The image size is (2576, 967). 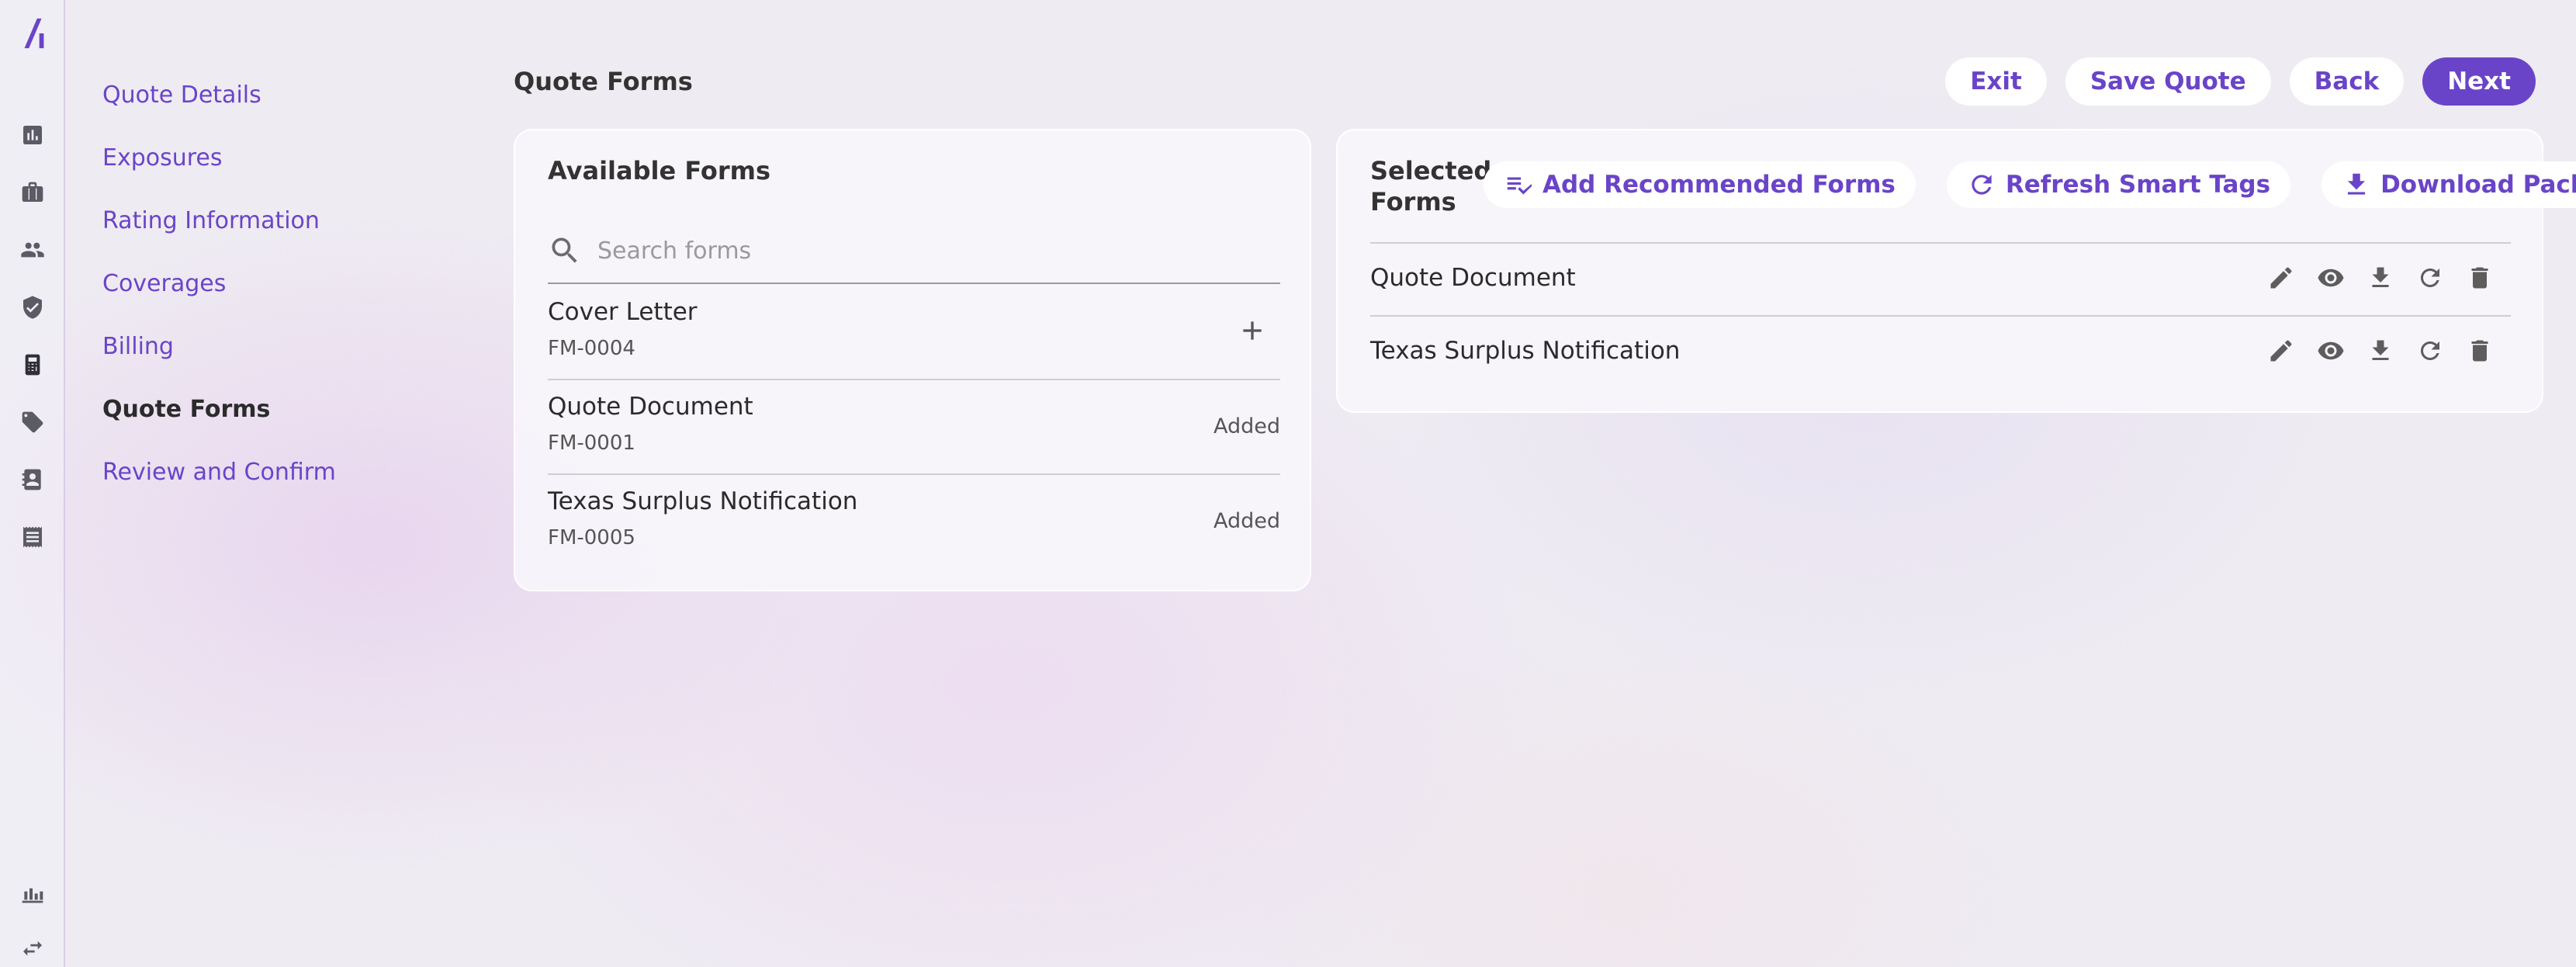 I want to click on analytics-icon, so click(x=33, y=135).